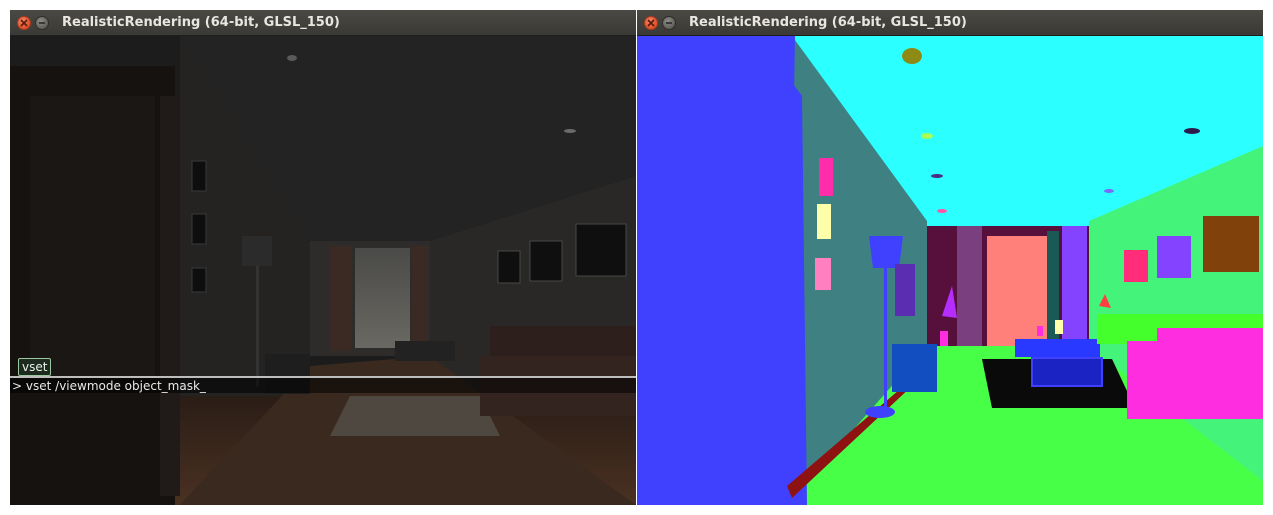 This screenshot has height=515, width=1273. What do you see at coordinates (115, 386) in the screenshot?
I see `console-command: vset /viewmode object_mask_` at bounding box center [115, 386].